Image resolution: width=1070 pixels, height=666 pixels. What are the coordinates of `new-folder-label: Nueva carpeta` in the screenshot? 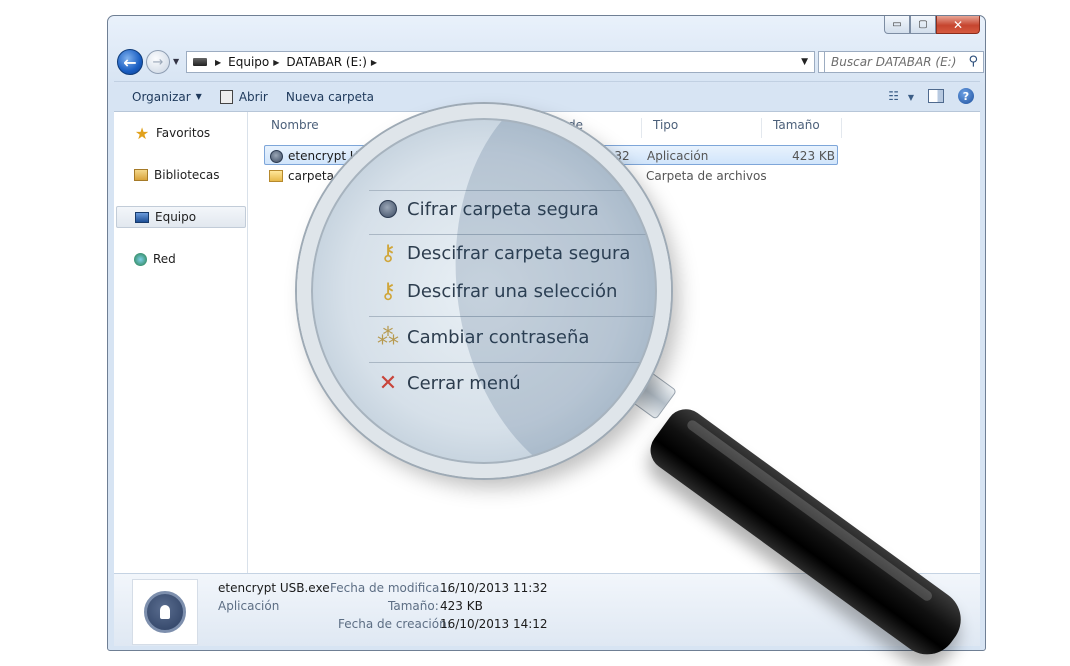 It's located at (330, 96).